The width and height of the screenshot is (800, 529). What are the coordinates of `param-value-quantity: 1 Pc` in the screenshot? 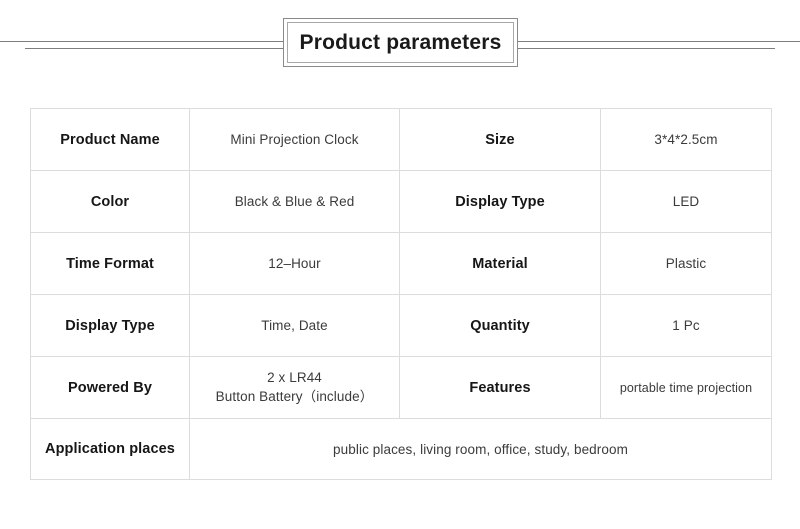 It's located at (686, 325).